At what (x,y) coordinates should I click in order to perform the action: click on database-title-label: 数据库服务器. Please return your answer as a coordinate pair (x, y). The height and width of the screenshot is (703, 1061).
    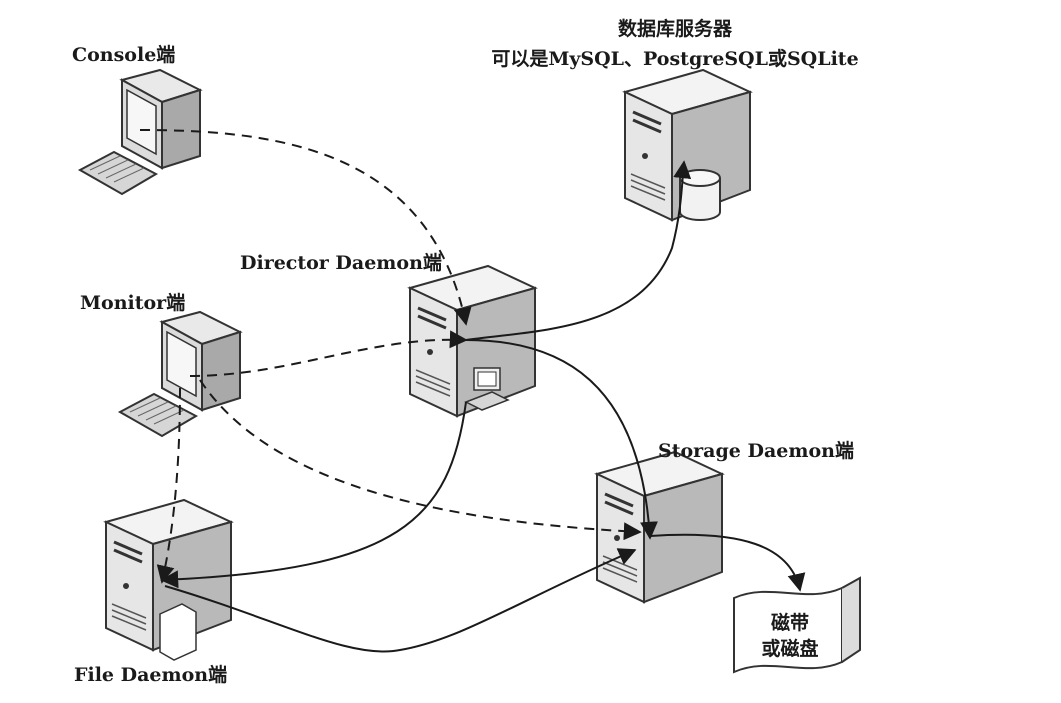
    Looking at the image, I should click on (674, 29).